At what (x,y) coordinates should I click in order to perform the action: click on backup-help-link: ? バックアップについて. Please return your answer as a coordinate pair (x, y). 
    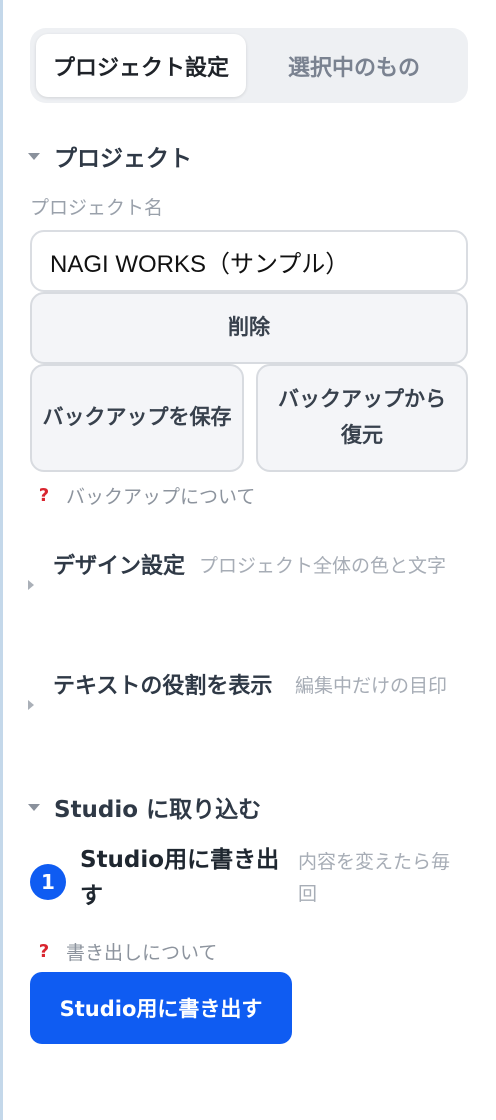
    Looking at the image, I should click on (144, 495).